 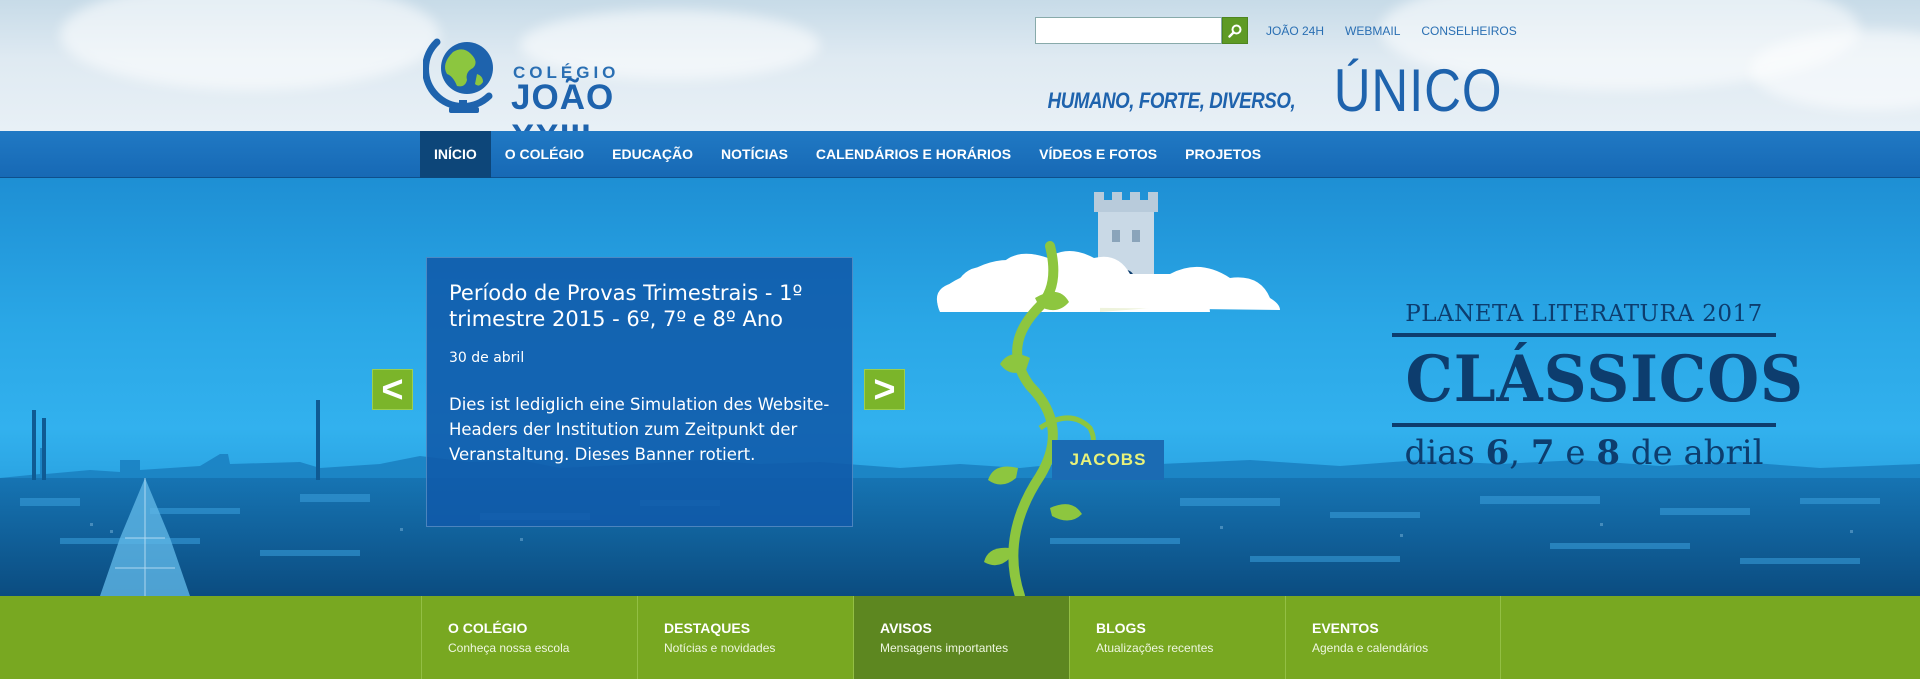 I want to click on promo-dates-sep: e, so click(x=1575, y=453).